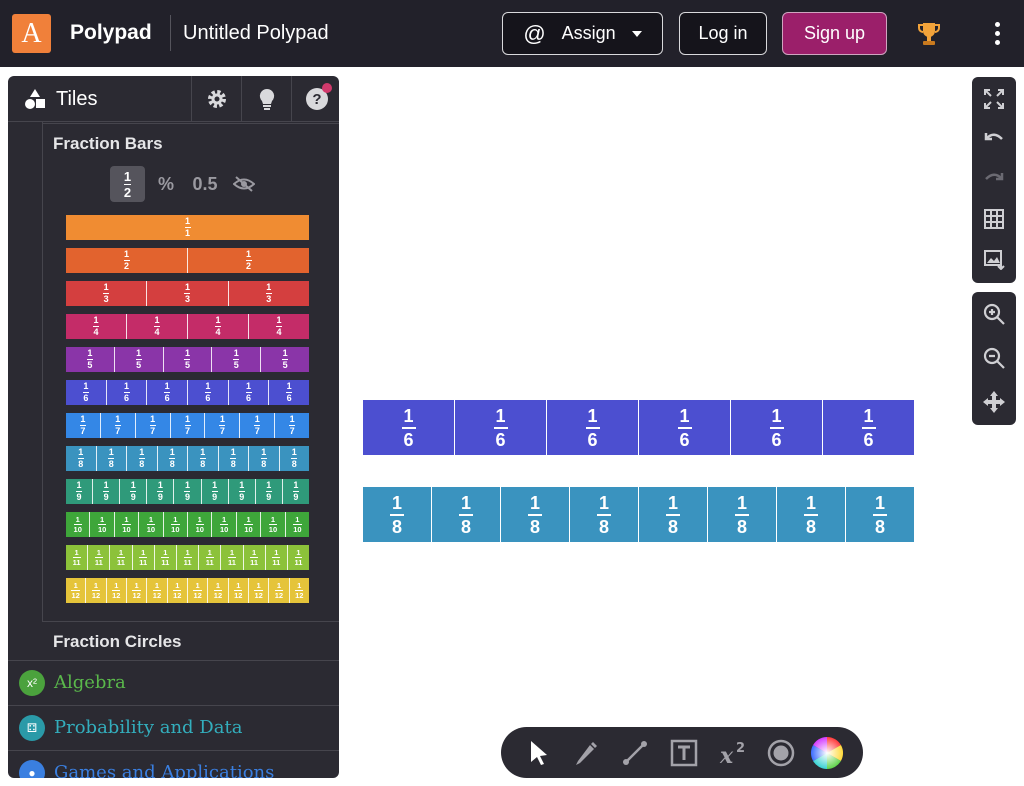 This screenshot has width=1024, height=786. Describe the element at coordinates (166, 184) in the screenshot. I see `format-percent-button: %` at that location.